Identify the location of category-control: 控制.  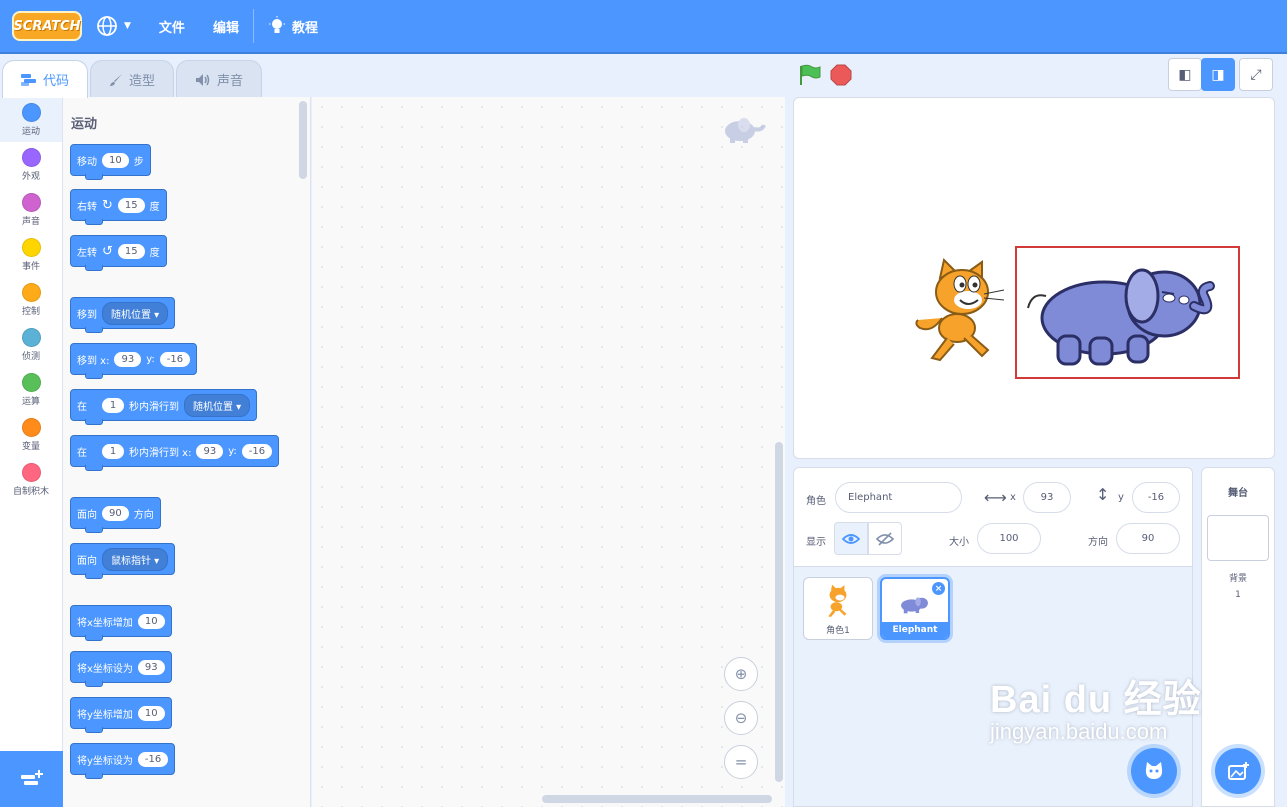
(31, 299).